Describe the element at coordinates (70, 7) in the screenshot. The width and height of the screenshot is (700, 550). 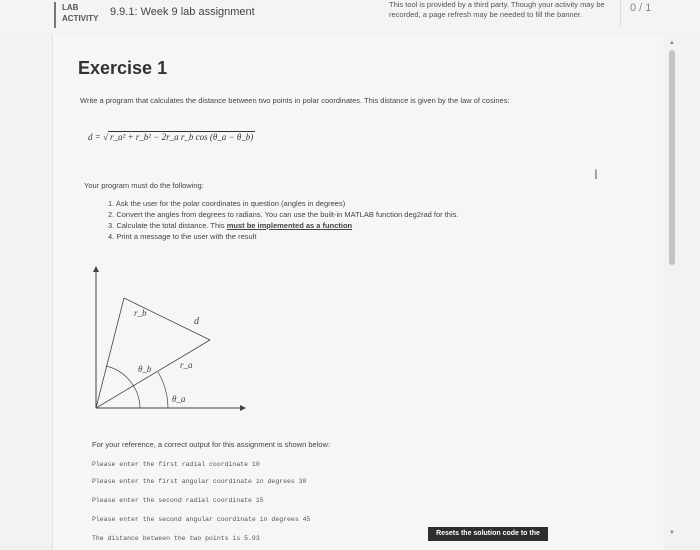
I see `lab-tag-line1: LAB` at that location.